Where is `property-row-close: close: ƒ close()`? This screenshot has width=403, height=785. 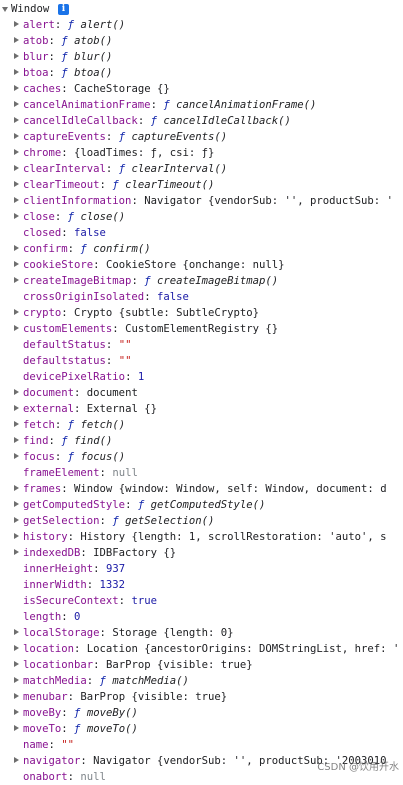 property-row-close: close: ƒ close() is located at coordinates (201, 217).